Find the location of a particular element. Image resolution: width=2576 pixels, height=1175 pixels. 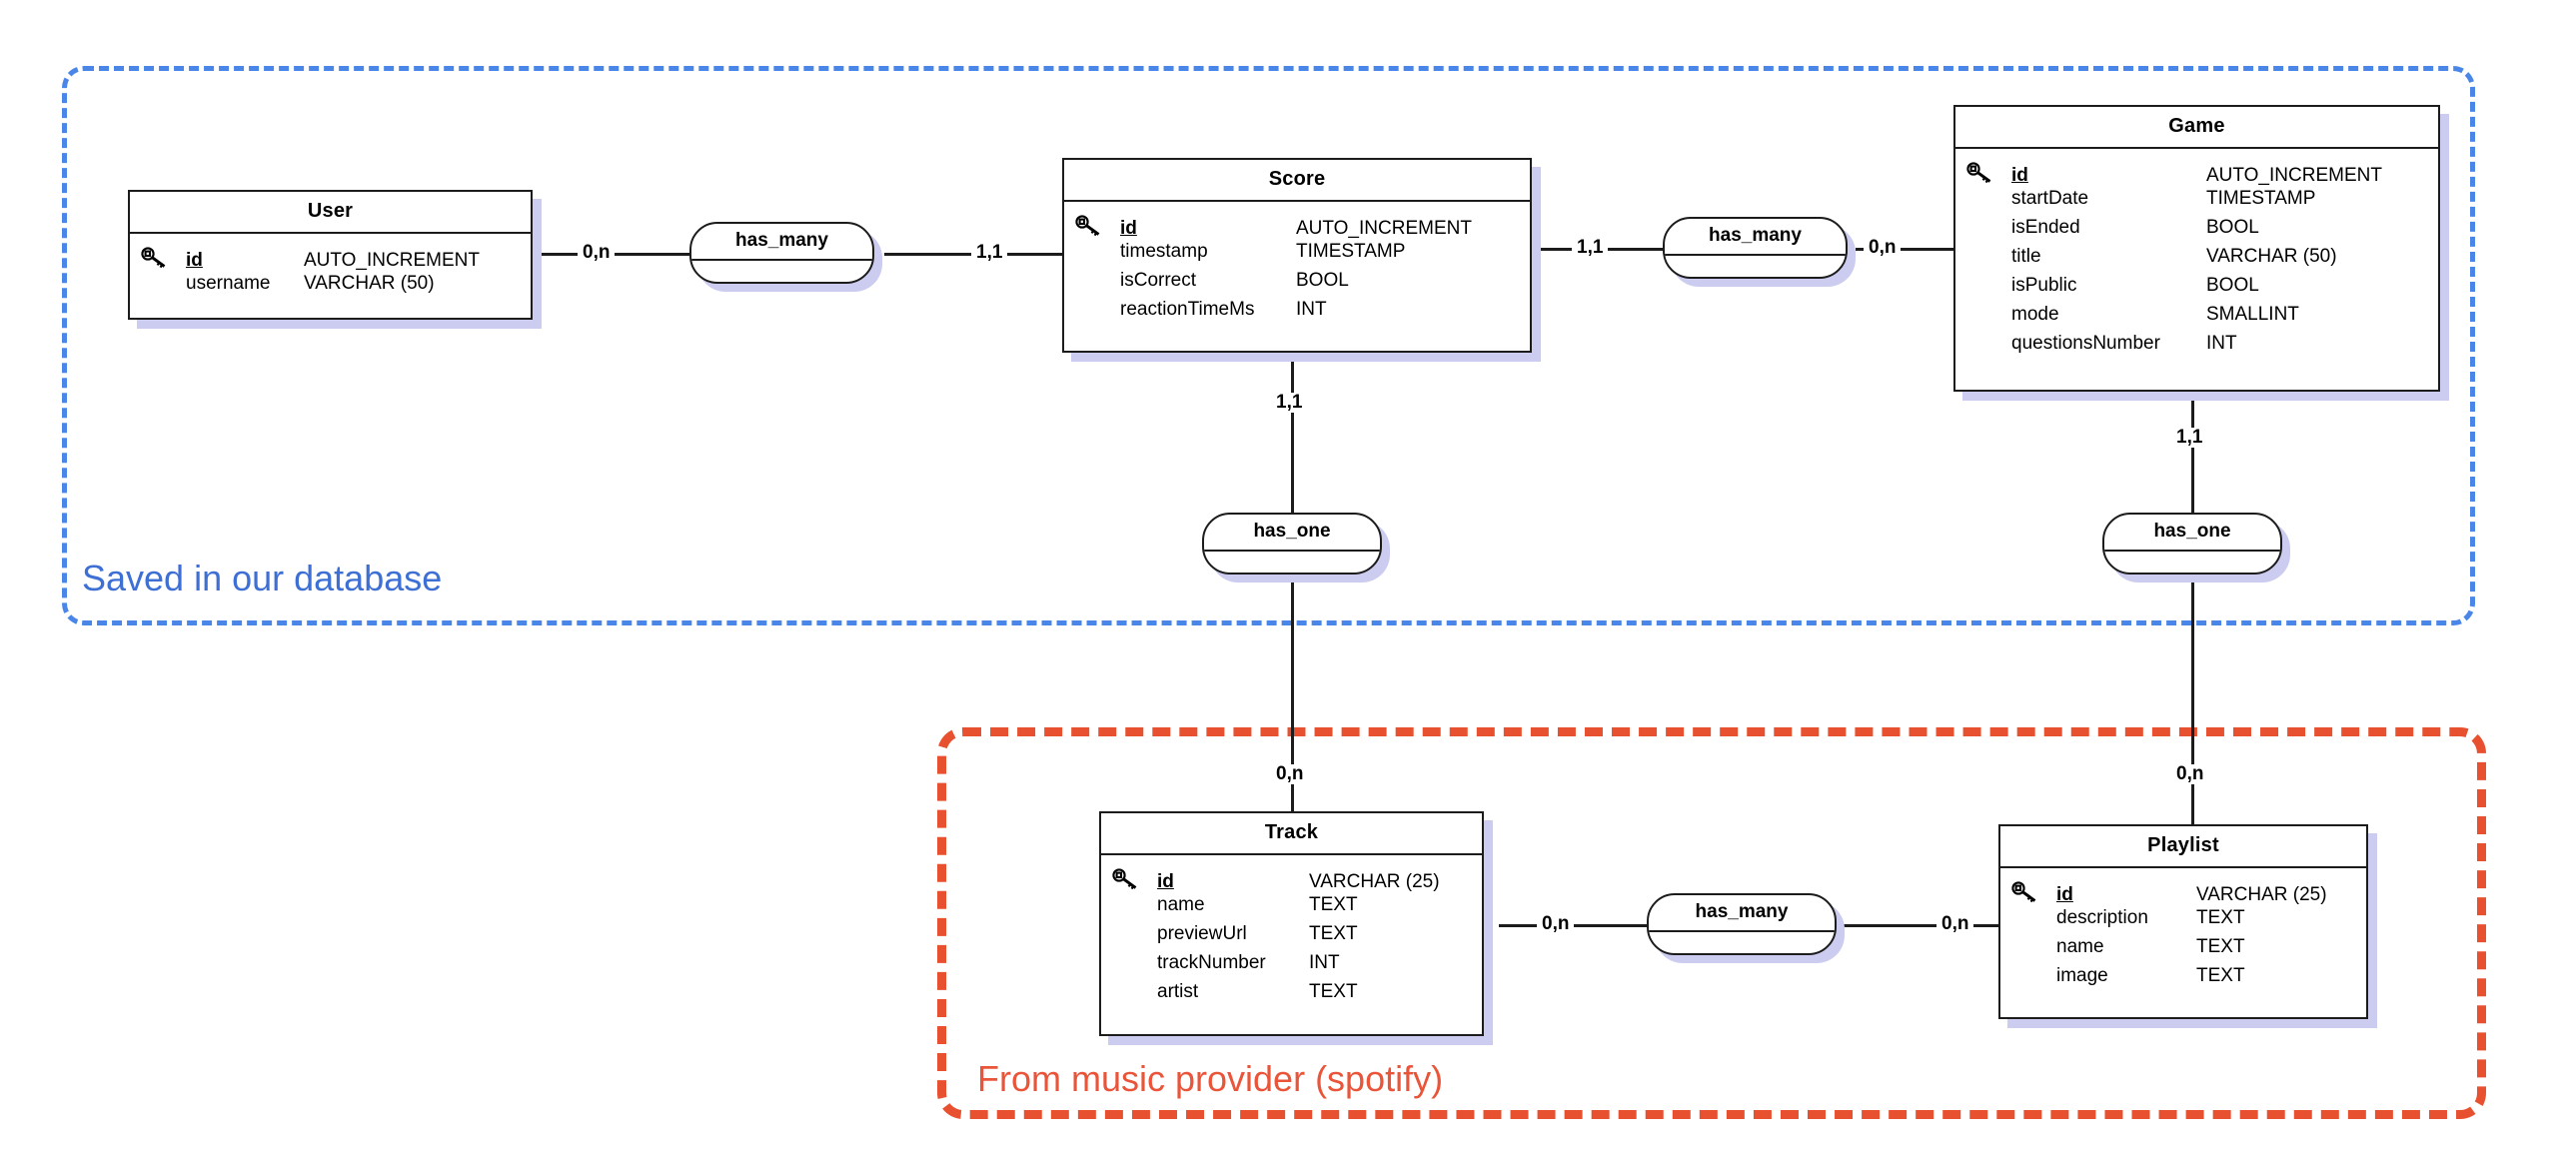

cardinality-score-game: 1,1 is located at coordinates (1590, 248).